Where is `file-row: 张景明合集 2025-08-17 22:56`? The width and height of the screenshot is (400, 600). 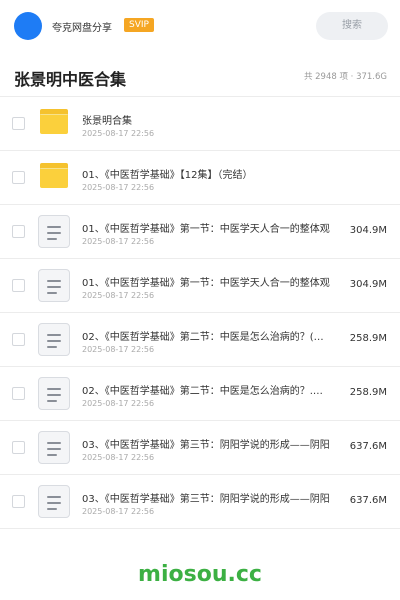
file-row: 张景明合集 2025-08-17 22:56 is located at coordinates (200, 124).